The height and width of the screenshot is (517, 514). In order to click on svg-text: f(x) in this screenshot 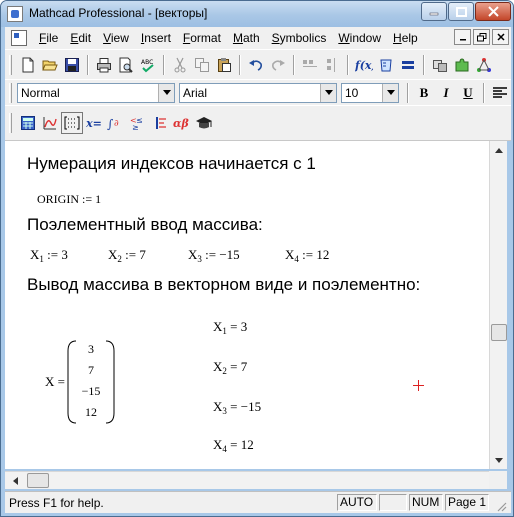, I will do `click(364, 65)`.